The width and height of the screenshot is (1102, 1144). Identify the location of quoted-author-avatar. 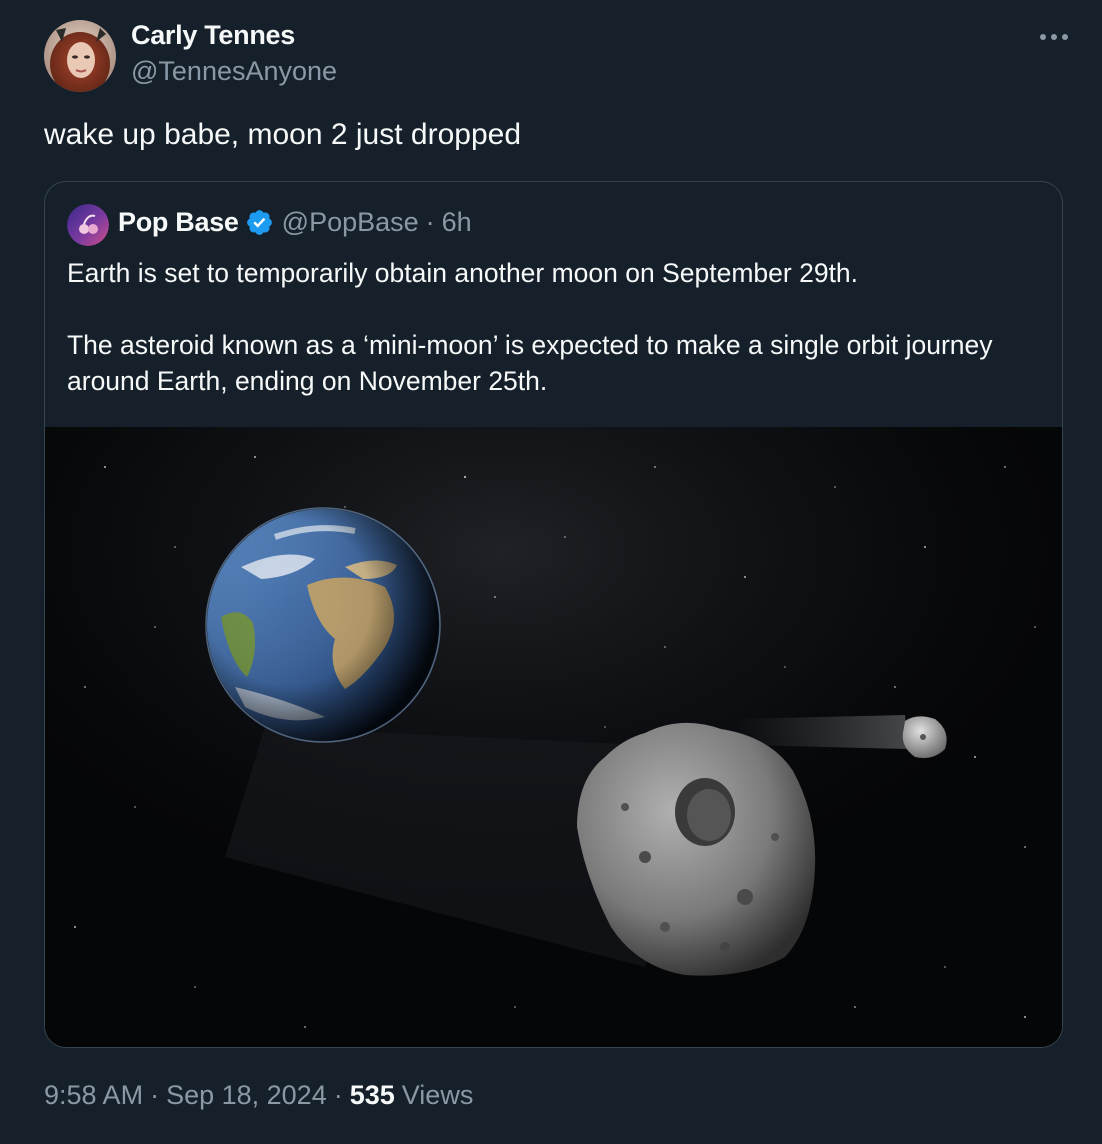
(88, 225).